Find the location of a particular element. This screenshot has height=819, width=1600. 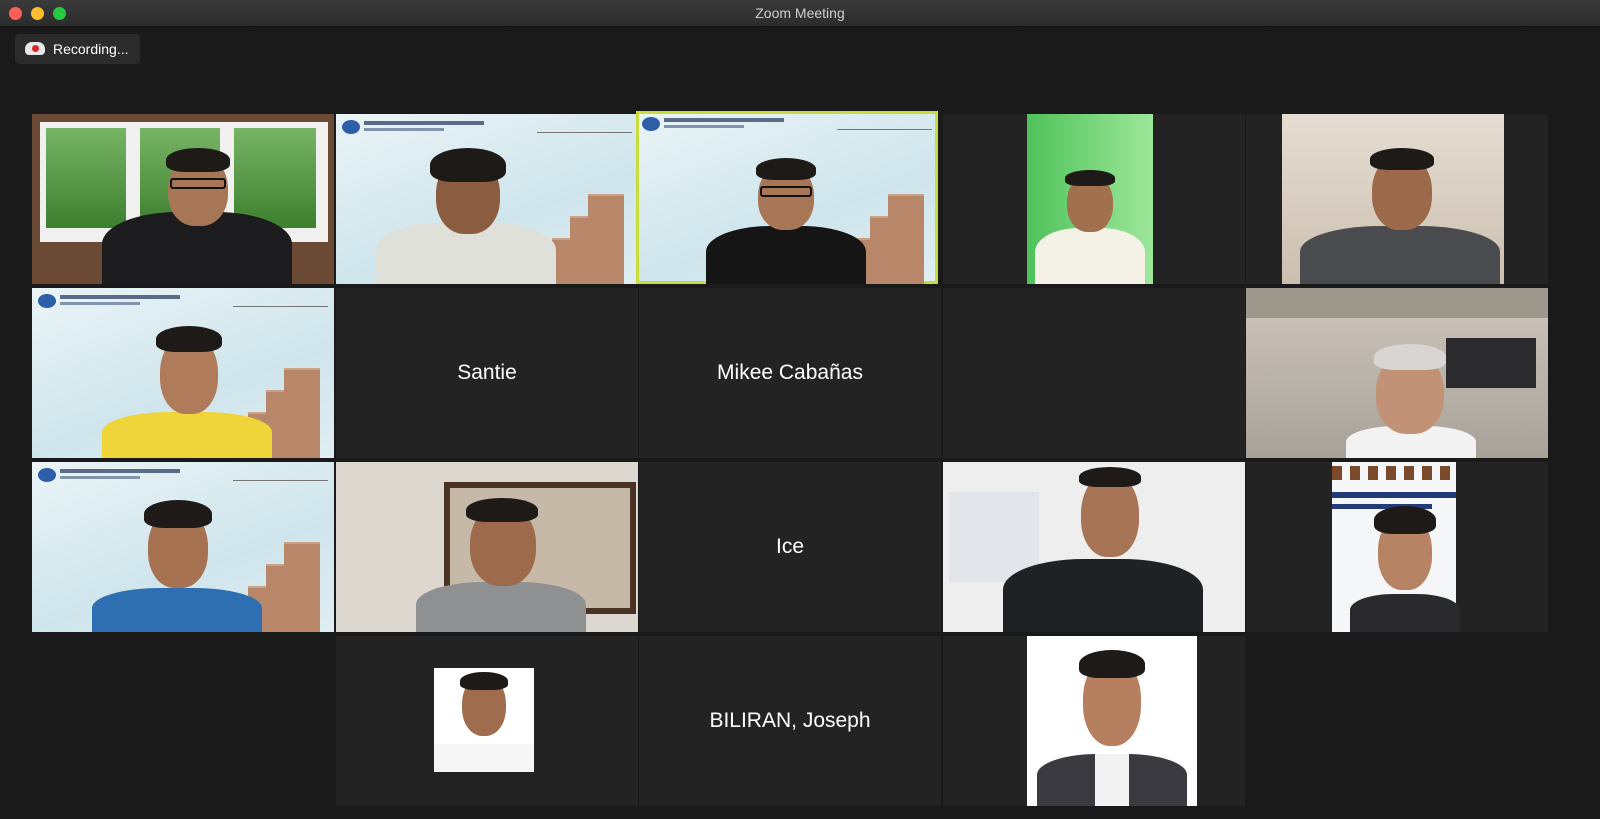

participant-name: BILIRAN, Joseph is located at coordinates (790, 720).